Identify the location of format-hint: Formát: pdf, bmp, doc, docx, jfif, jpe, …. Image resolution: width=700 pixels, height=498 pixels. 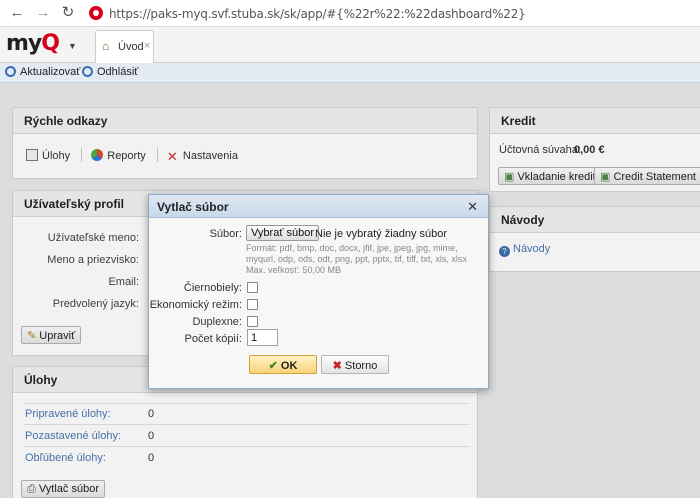
(356, 259).